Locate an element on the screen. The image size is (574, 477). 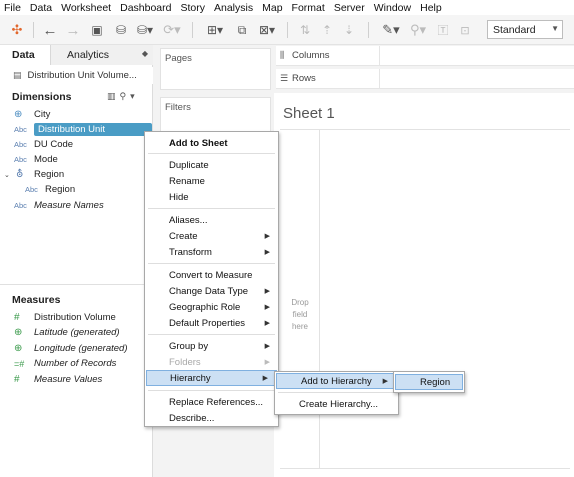
field-measure-values: # Measure Values is located at coordinates (76, 379).